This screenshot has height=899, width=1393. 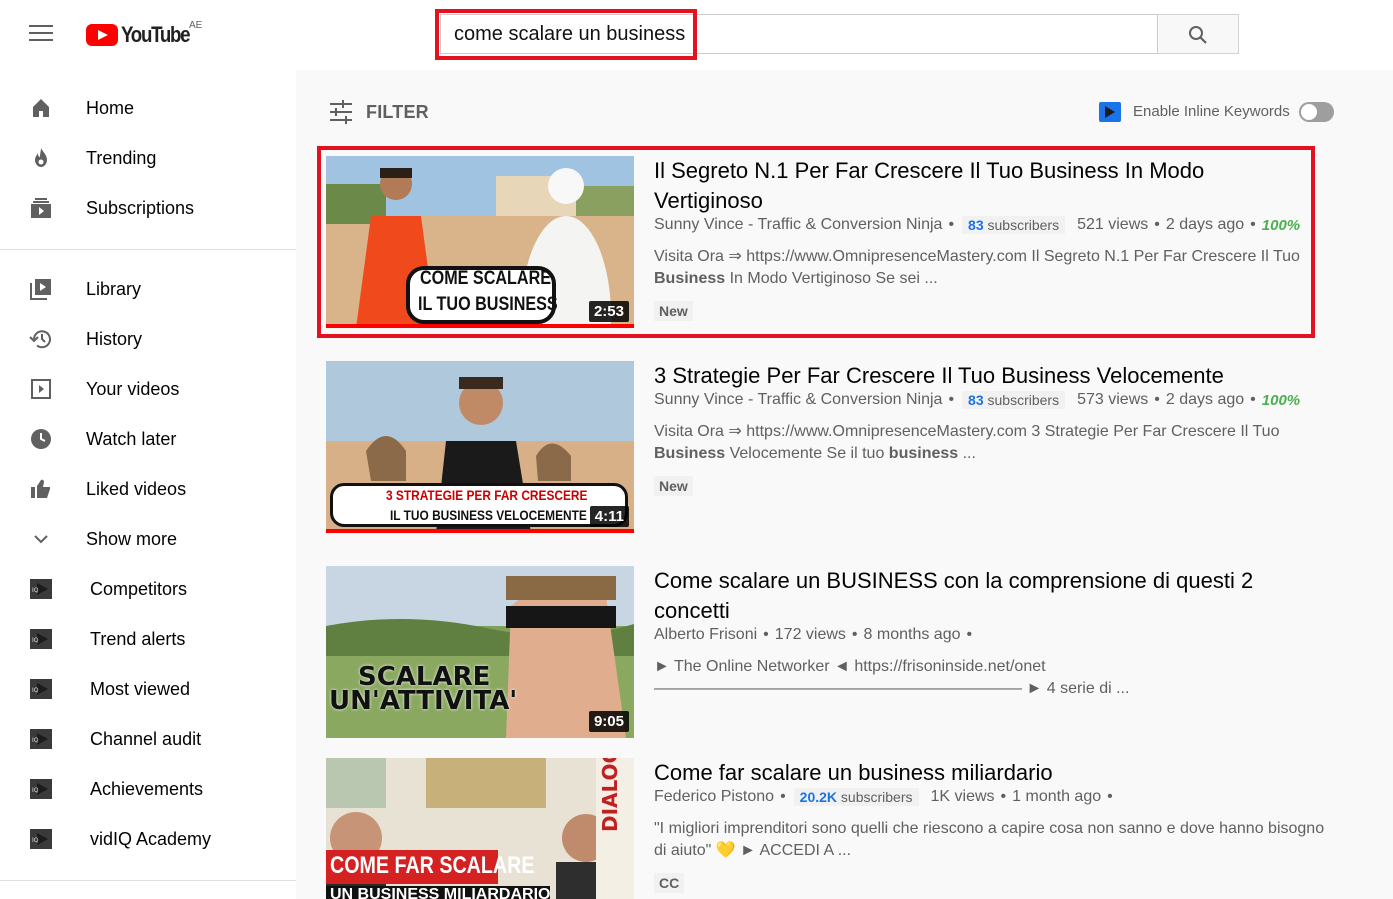 What do you see at coordinates (148, 289) in the screenshot?
I see `sidebar-item-library: Library` at bounding box center [148, 289].